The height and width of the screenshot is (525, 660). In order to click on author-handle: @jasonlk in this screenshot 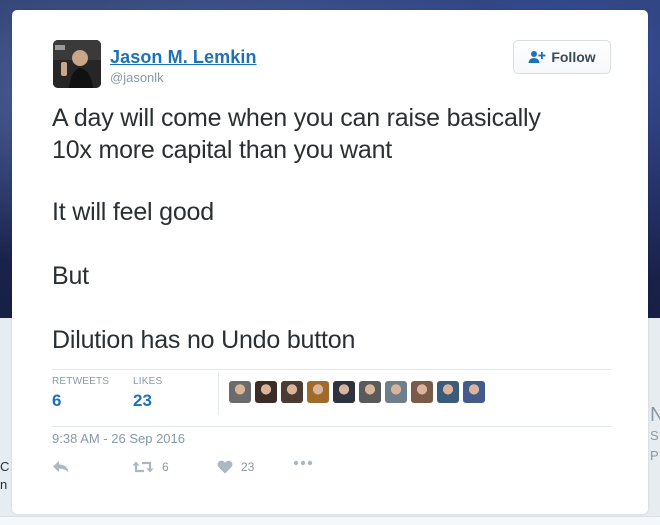, I will do `click(137, 77)`.